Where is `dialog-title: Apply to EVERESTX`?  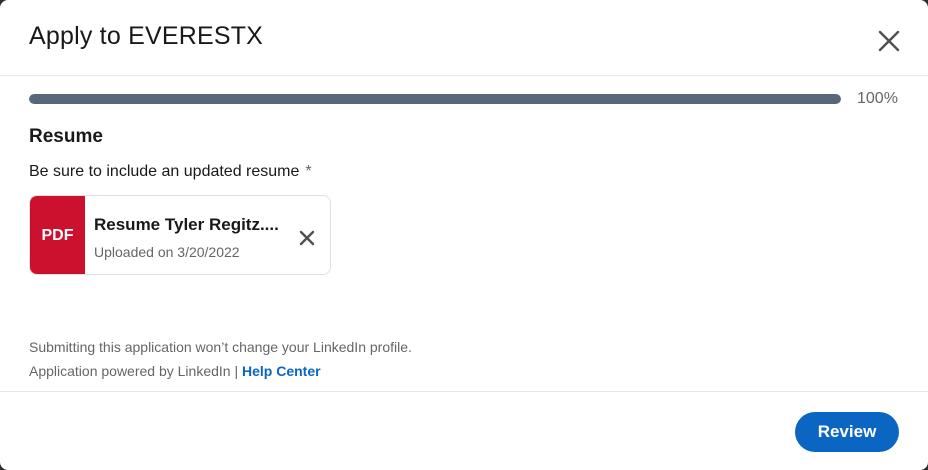 dialog-title: Apply to EVERESTX is located at coordinates (146, 36).